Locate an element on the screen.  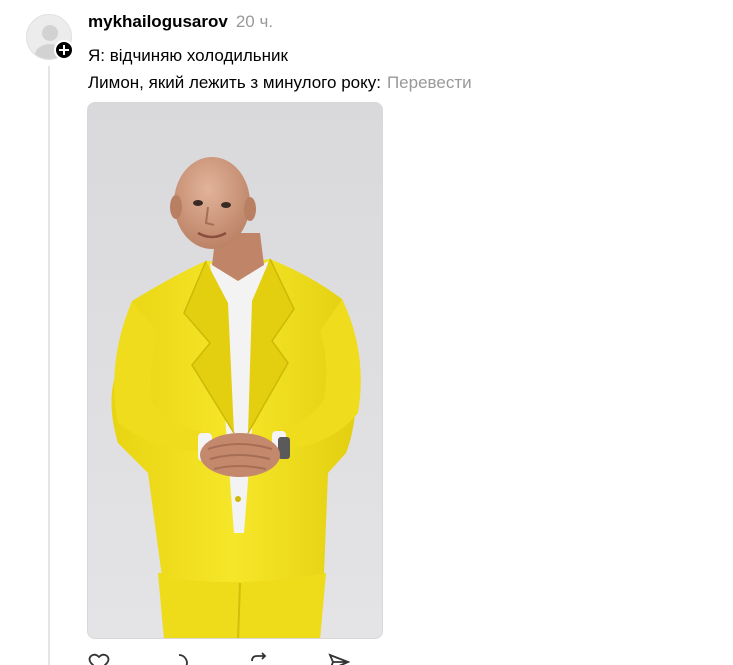
thread-line is located at coordinates (49, 365).